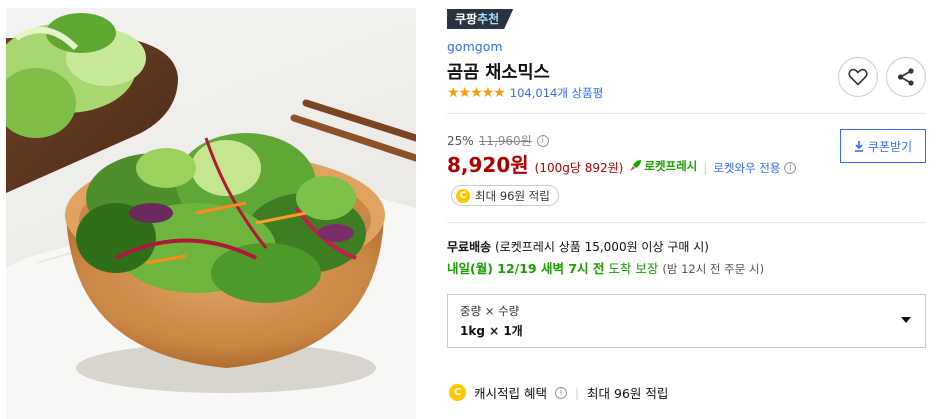  I want to click on cash-reward-amount: 최대 96원 적립, so click(628, 393).